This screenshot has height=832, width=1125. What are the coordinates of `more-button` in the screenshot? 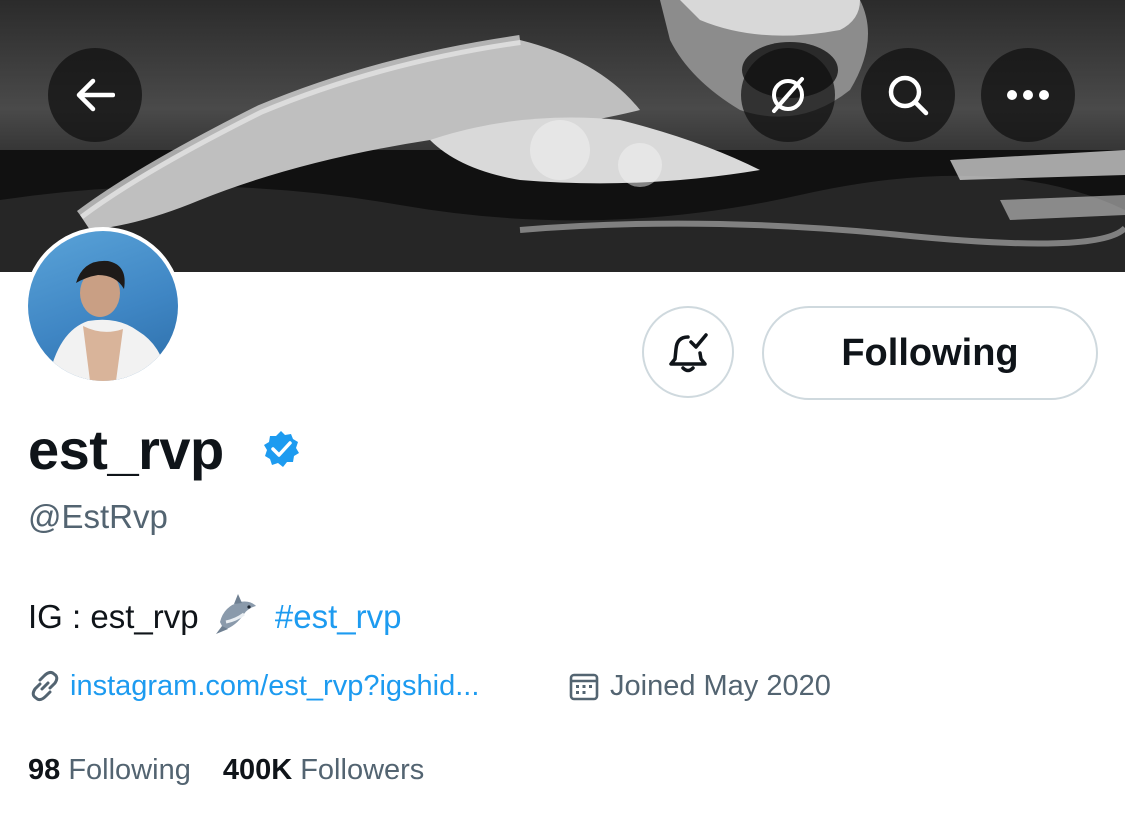 It's located at (1028, 95).